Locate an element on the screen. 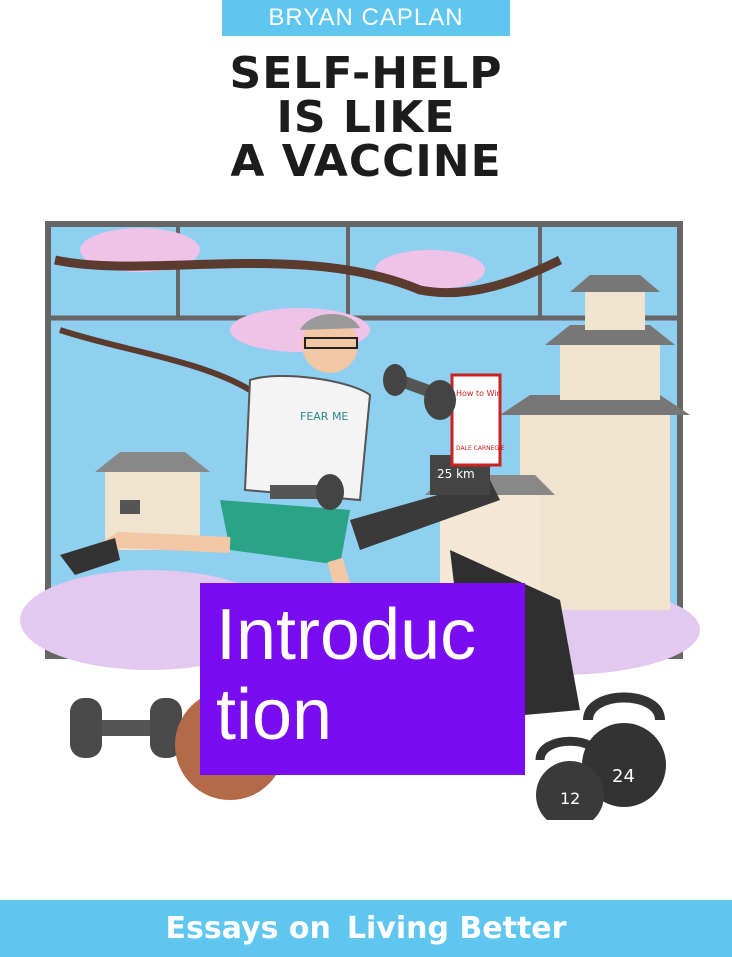 The image size is (732, 957). svg-text: How to Win is located at coordinates (479, 393).